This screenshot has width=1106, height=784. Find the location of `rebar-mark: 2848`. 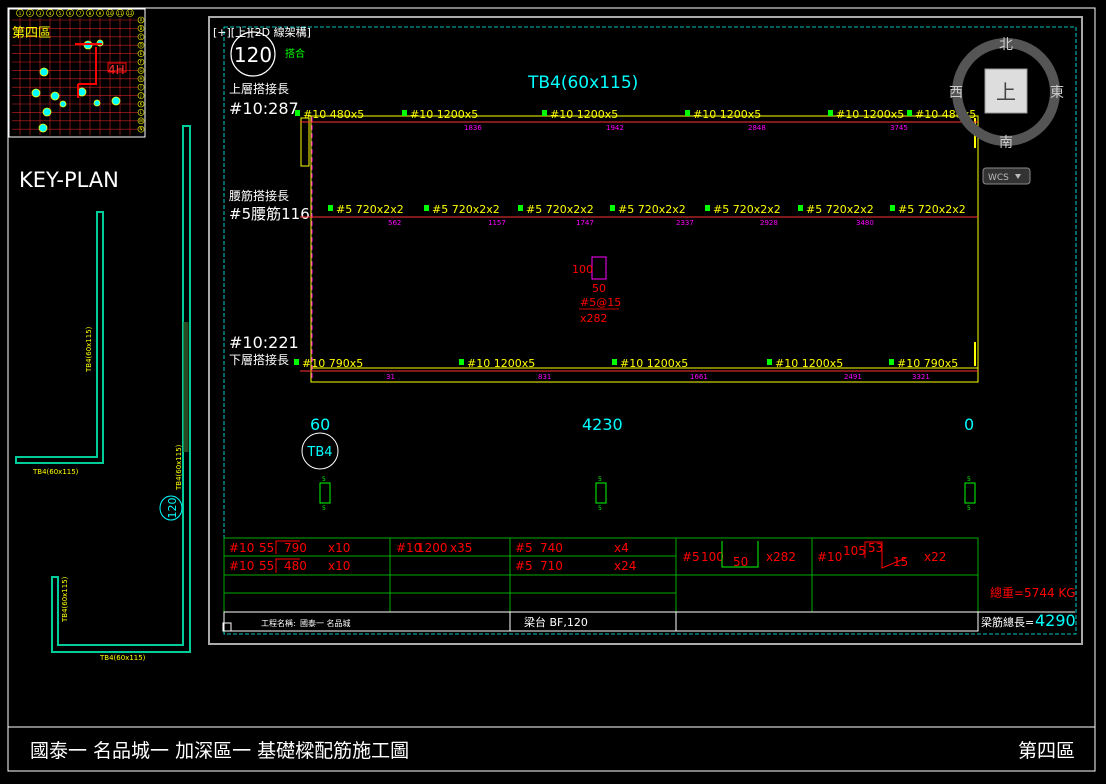

rebar-mark: 2848 is located at coordinates (757, 128).